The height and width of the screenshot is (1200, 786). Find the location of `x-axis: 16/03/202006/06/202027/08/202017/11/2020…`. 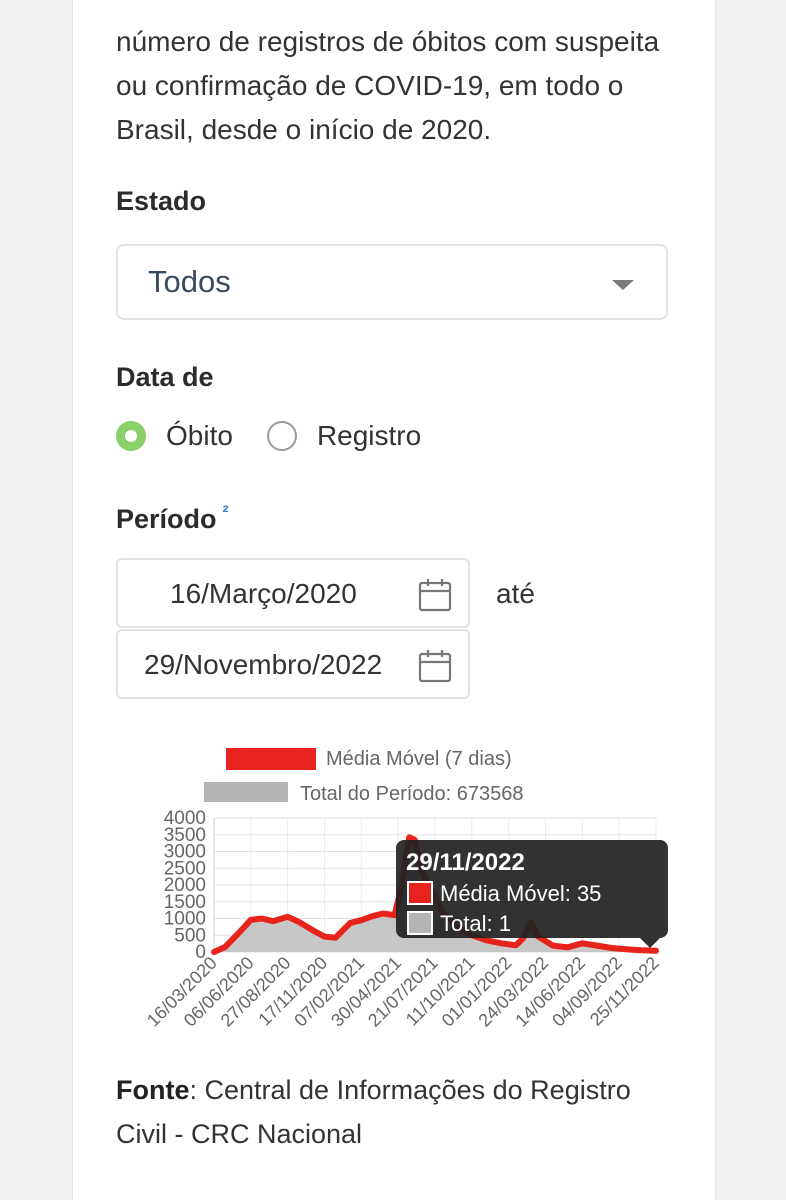

x-axis: 16/03/202006/06/202027/08/202017/11/2020… is located at coordinates (403, 992).